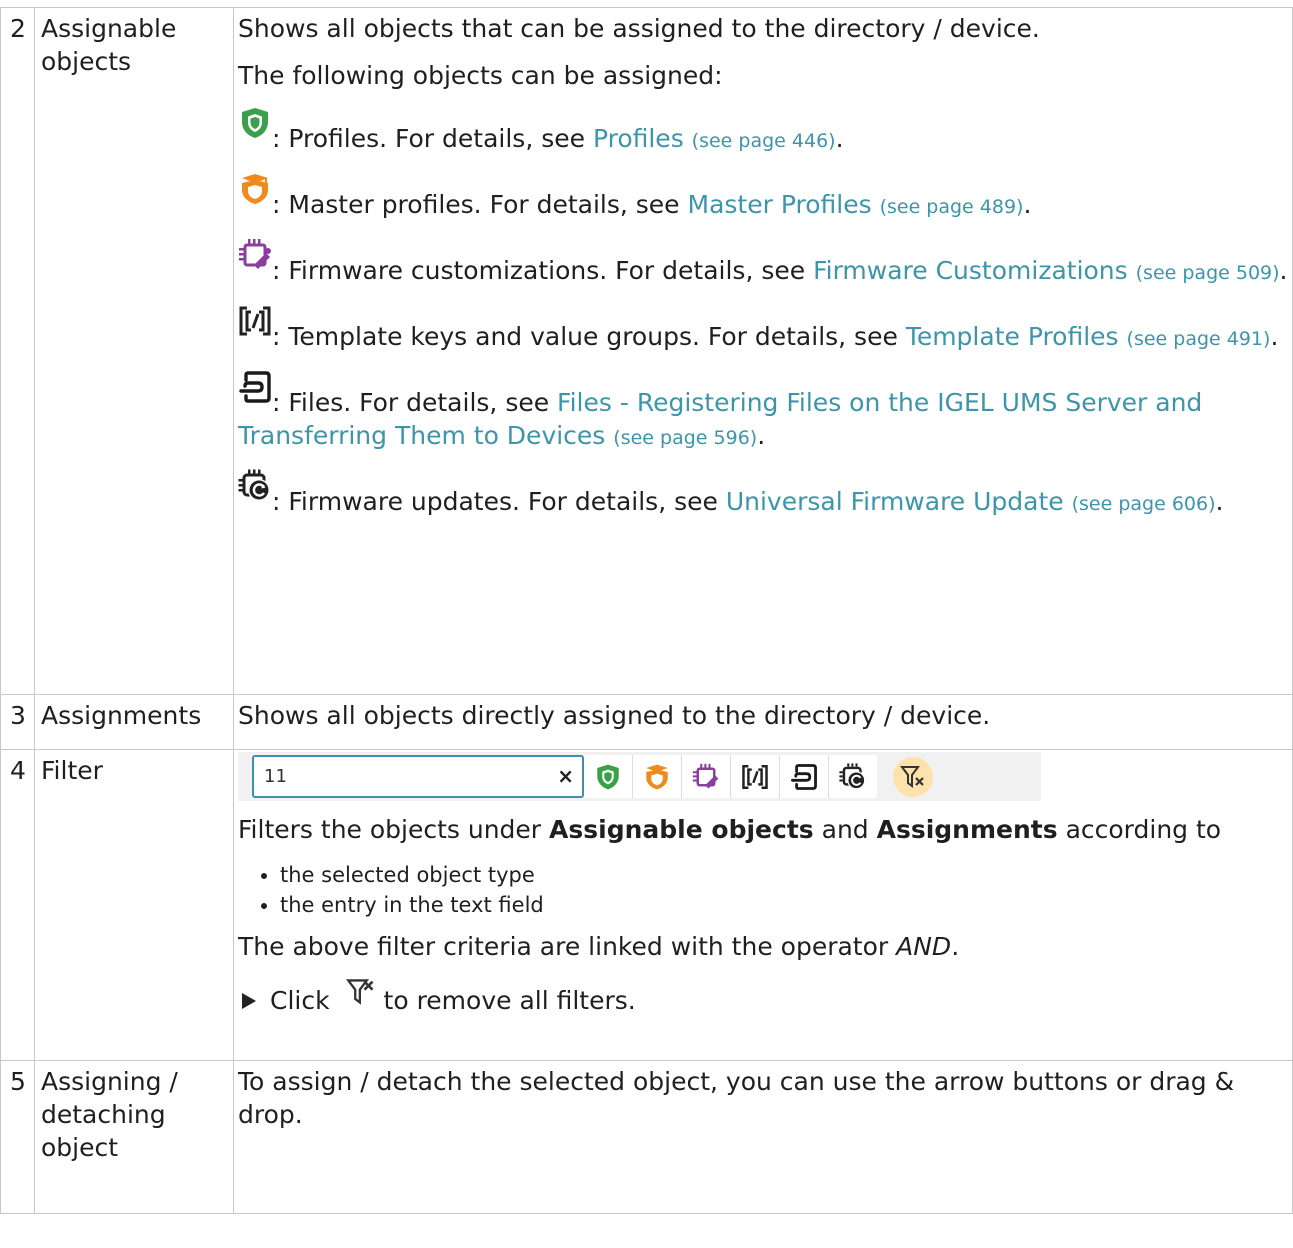  Describe the element at coordinates (1139, 829) in the screenshot. I see `filter-text: according to` at that location.